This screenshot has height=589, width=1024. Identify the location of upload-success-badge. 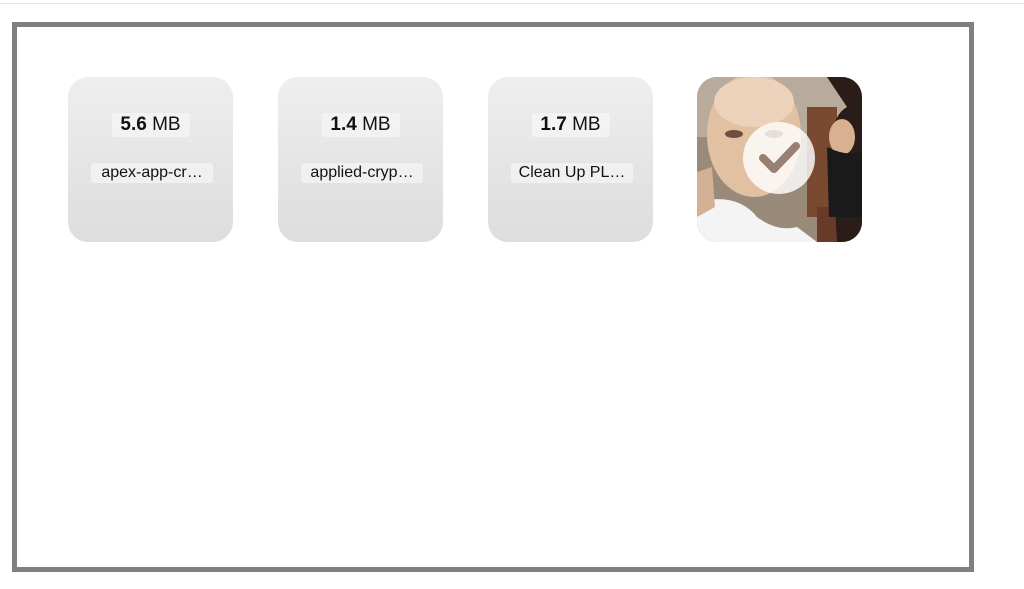
(779, 158).